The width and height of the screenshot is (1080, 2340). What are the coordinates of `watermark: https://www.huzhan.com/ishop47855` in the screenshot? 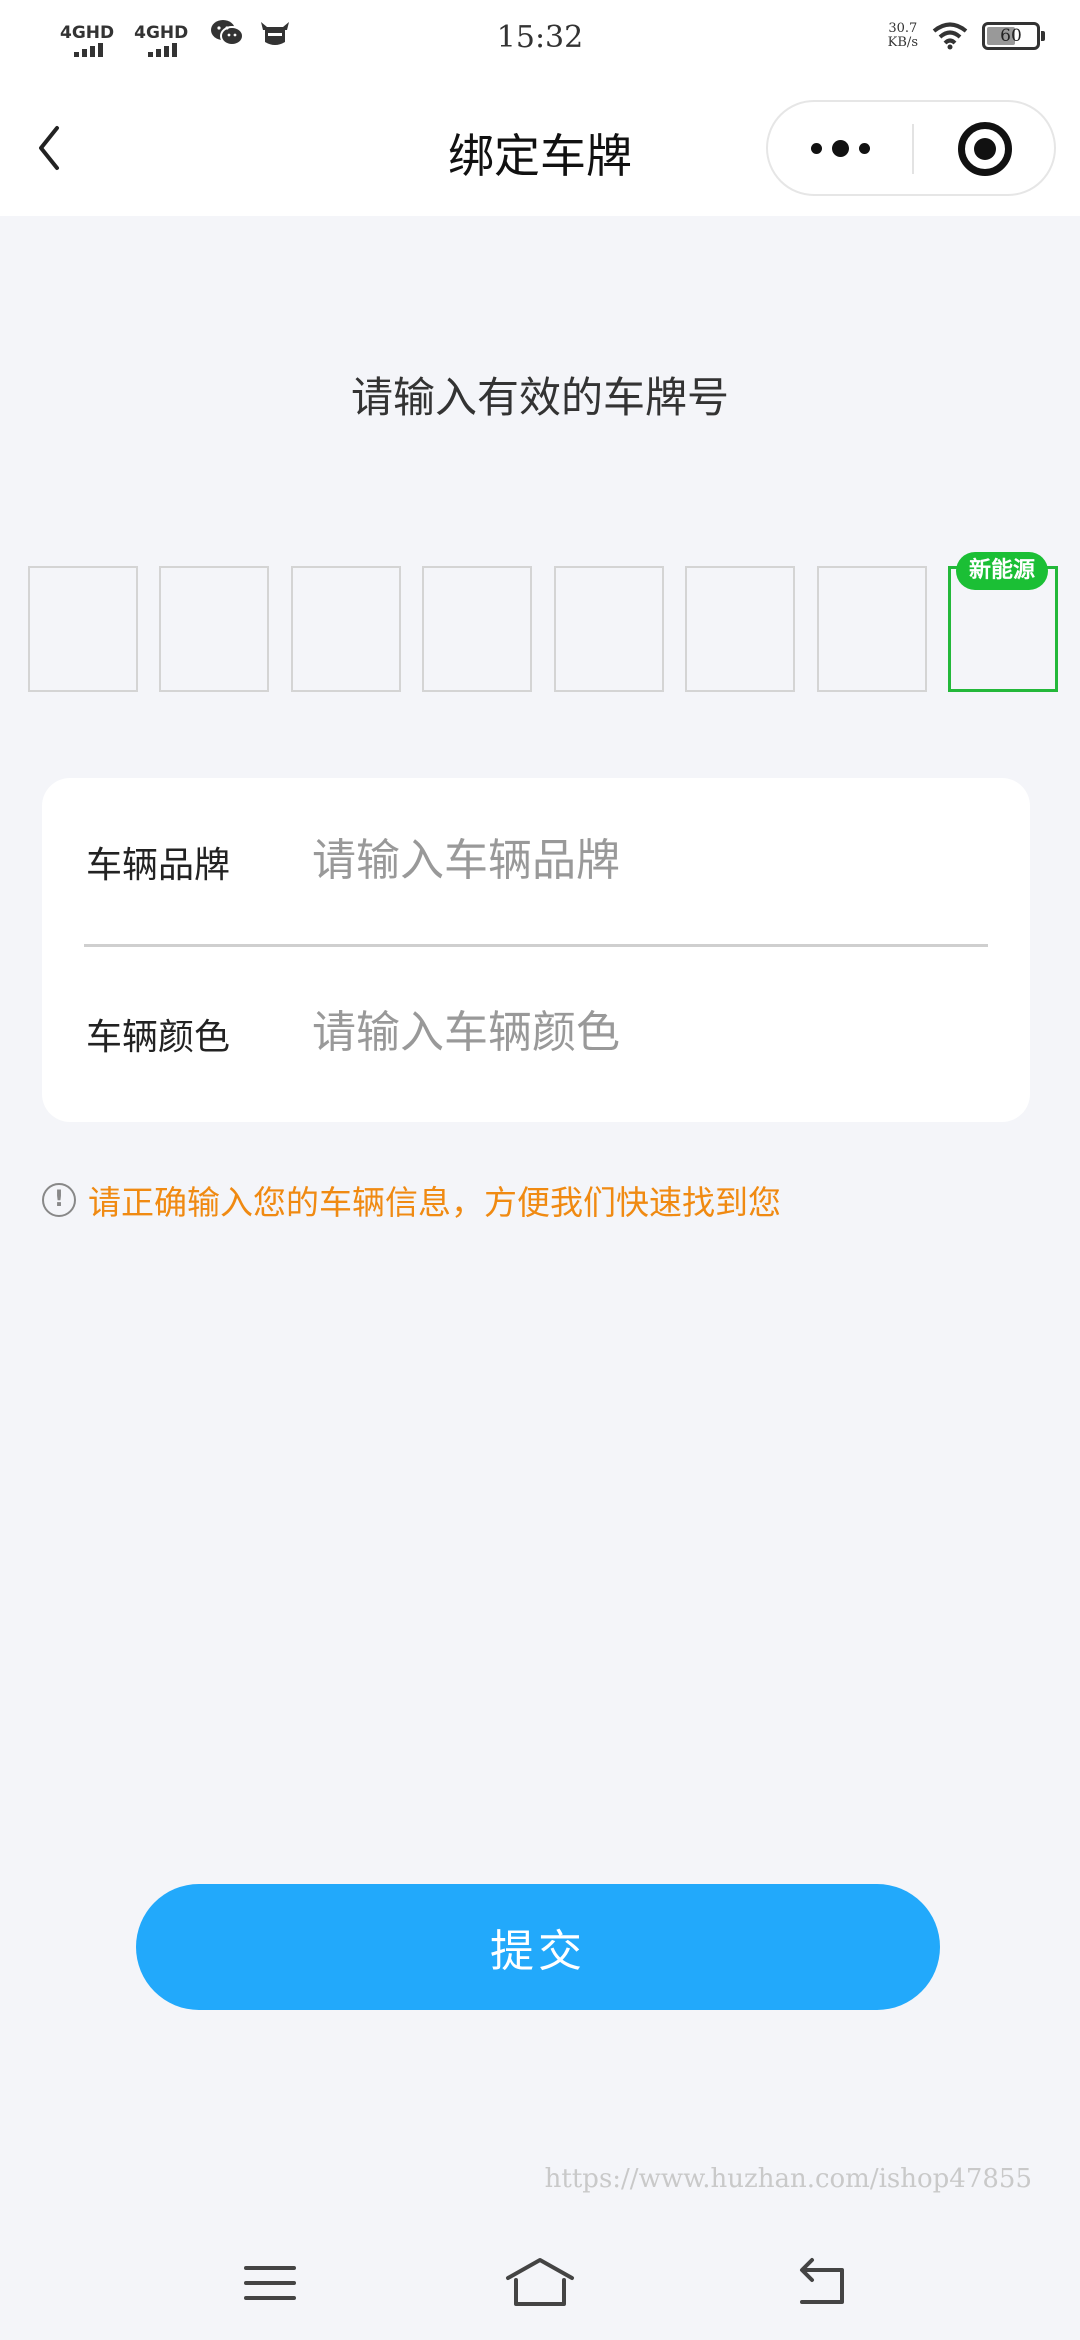 It's located at (788, 2179).